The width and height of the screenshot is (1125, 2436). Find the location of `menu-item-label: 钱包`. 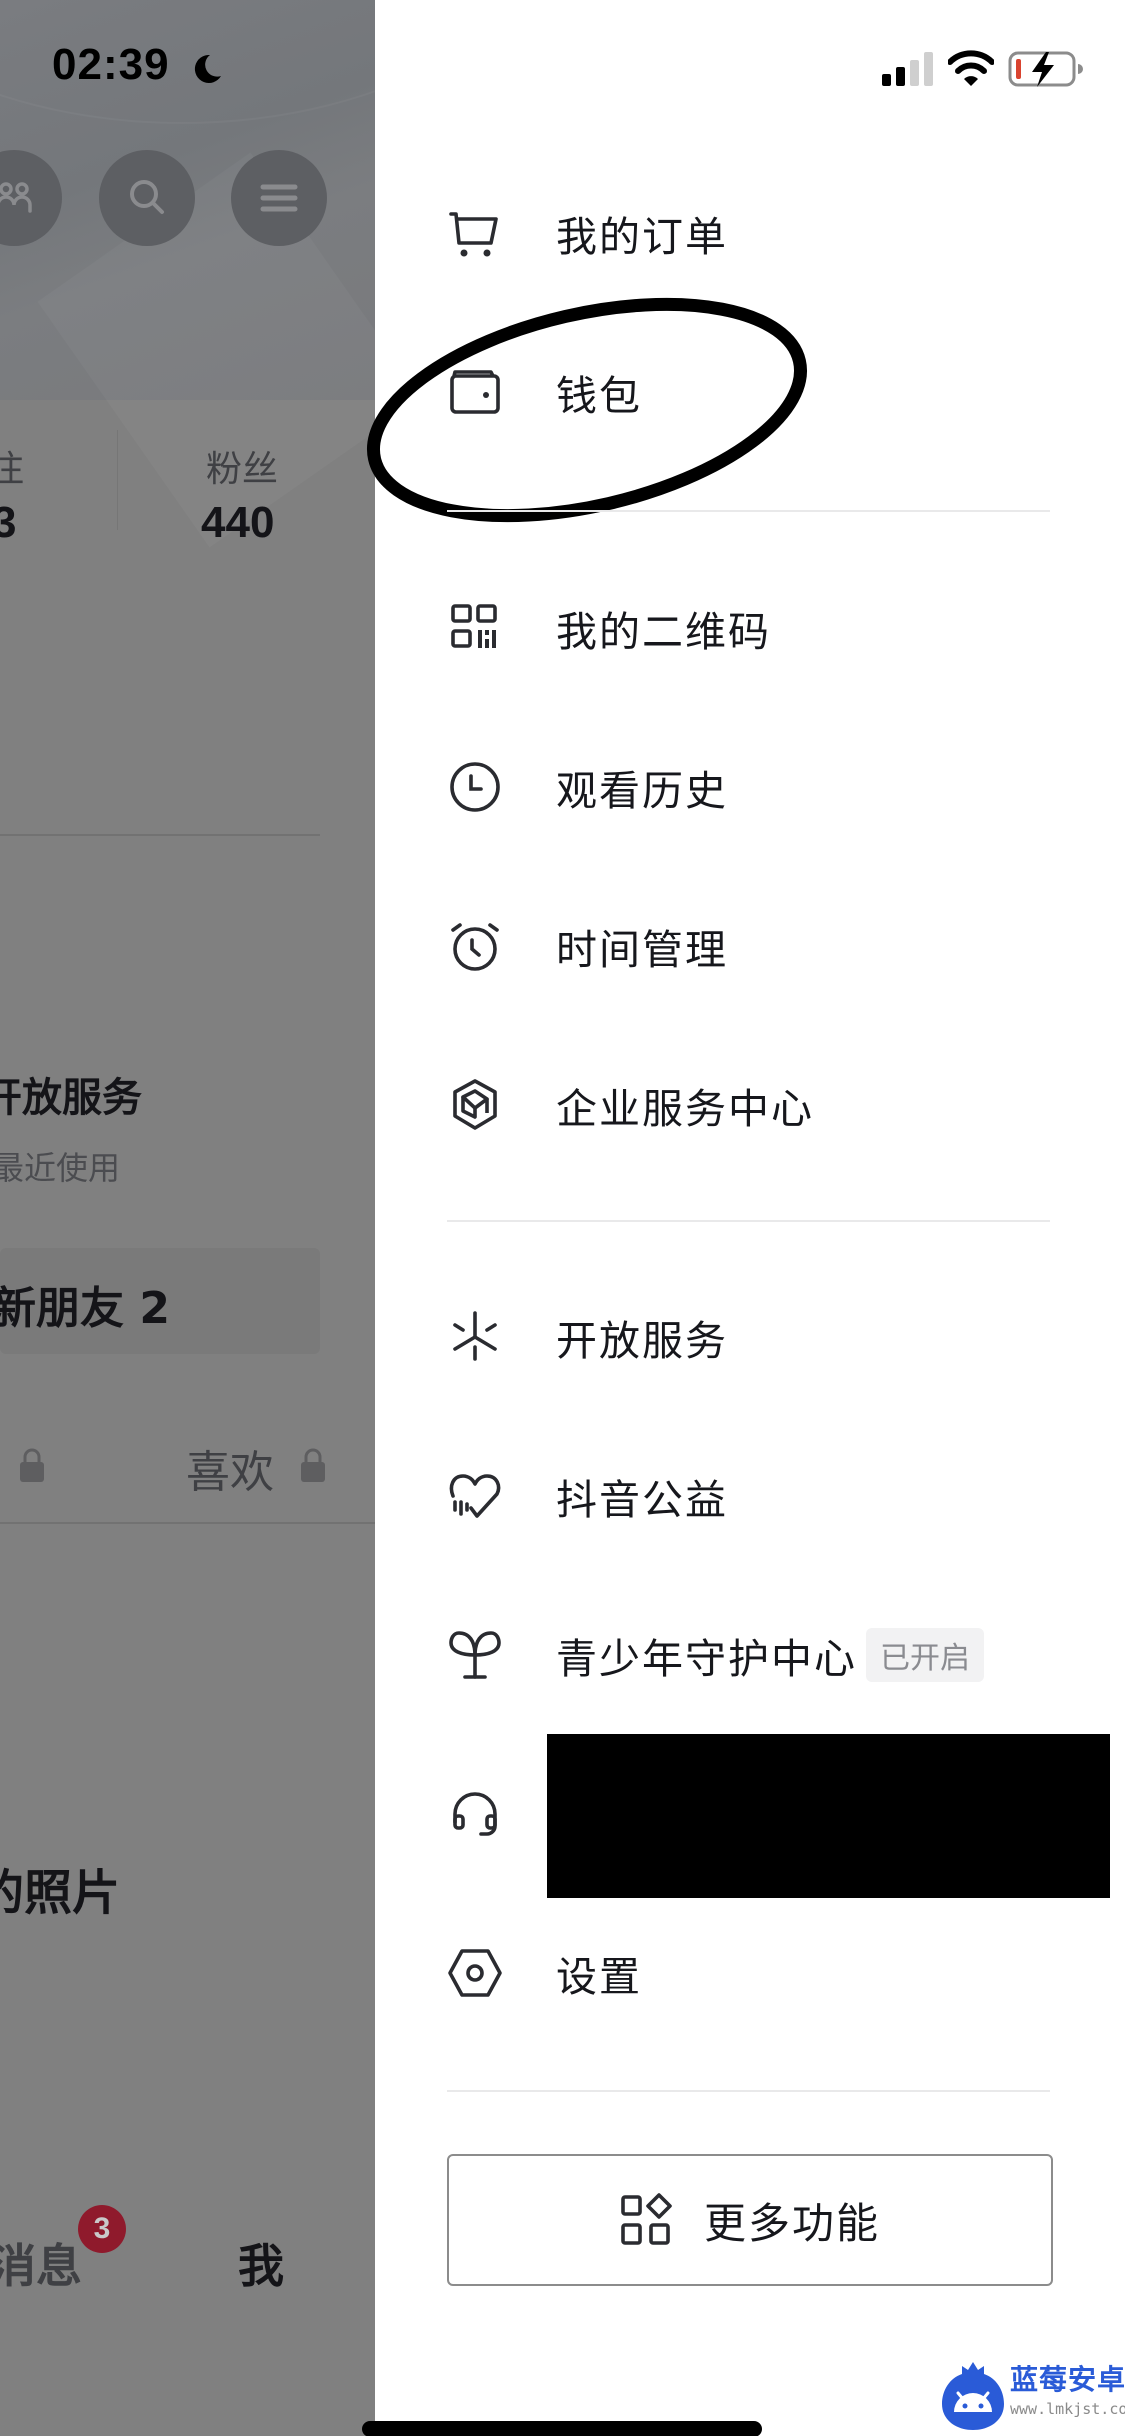

menu-item-label: 钱包 is located at coordinates (599, 396).